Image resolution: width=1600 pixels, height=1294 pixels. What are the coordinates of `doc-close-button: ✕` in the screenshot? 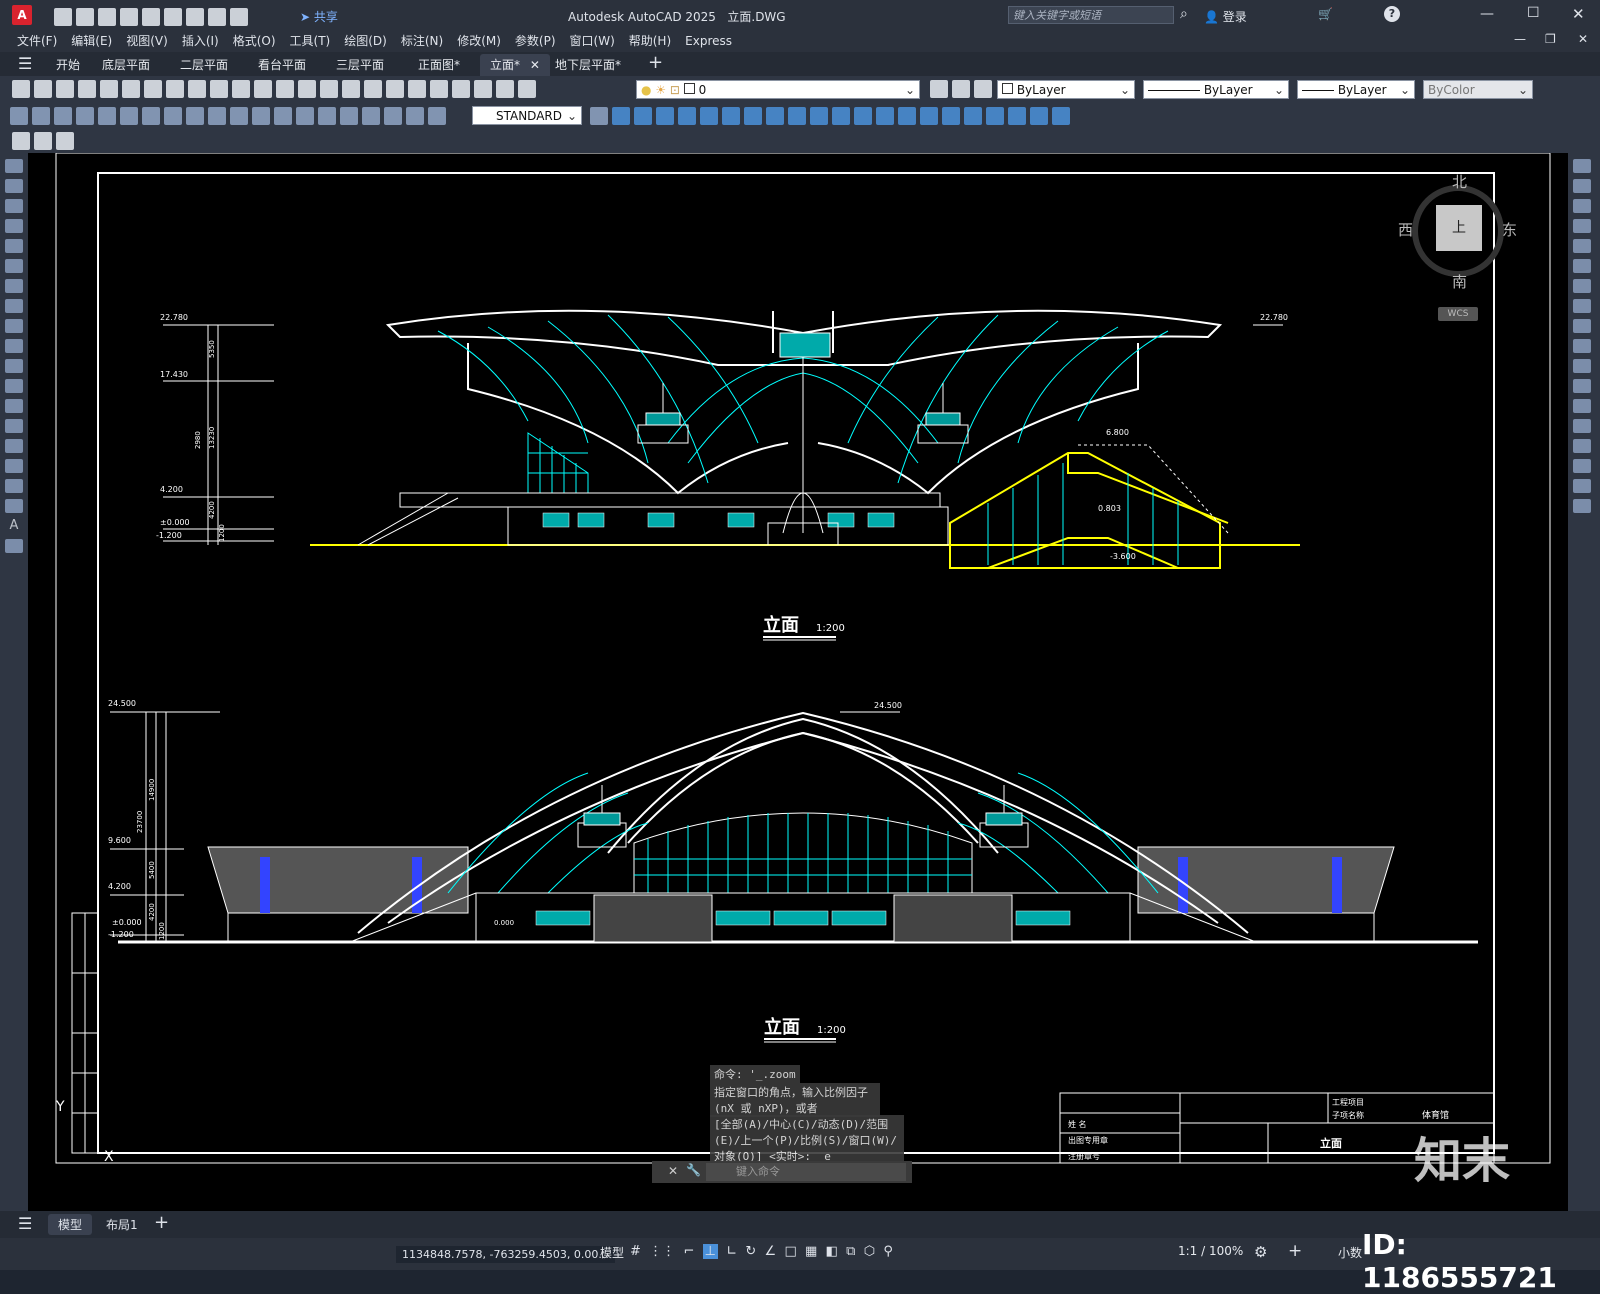 It's located at (1583, 39).